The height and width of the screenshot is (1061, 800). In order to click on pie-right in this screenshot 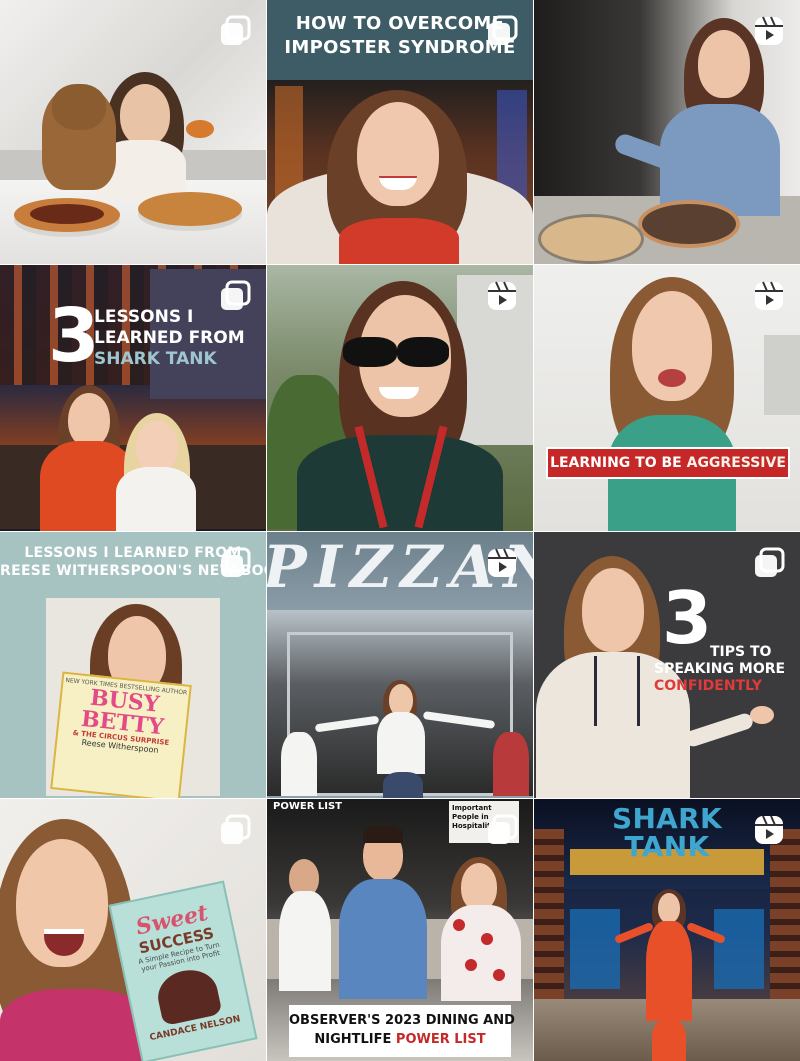, I will do `click(190, 209)`.